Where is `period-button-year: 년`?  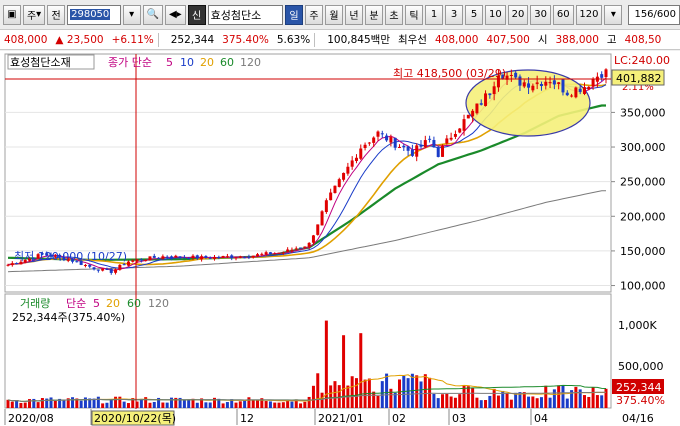 period-button-year: 년 is located at coordinates (354, 14).